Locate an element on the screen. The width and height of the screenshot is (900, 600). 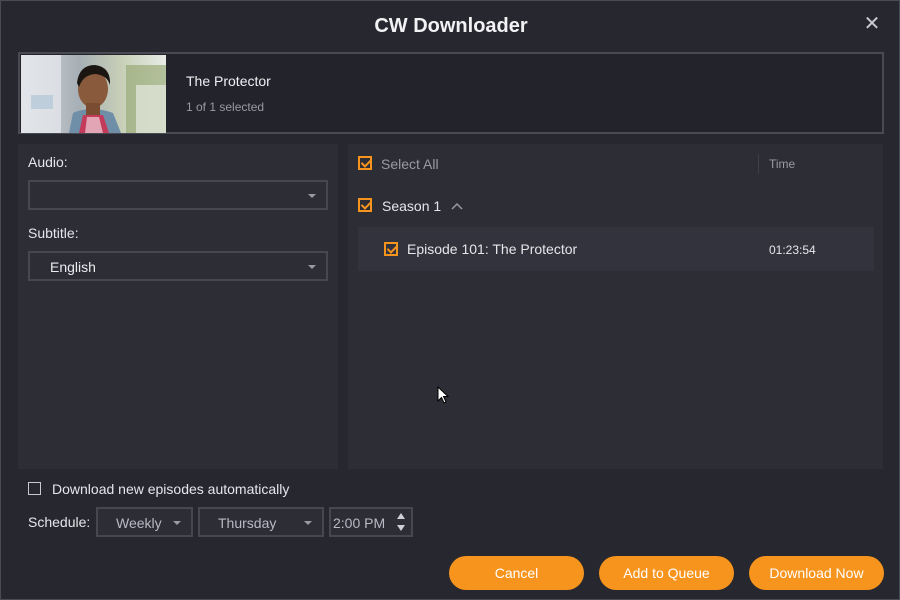
show-thumbnail is located at coordinates (93, 94).